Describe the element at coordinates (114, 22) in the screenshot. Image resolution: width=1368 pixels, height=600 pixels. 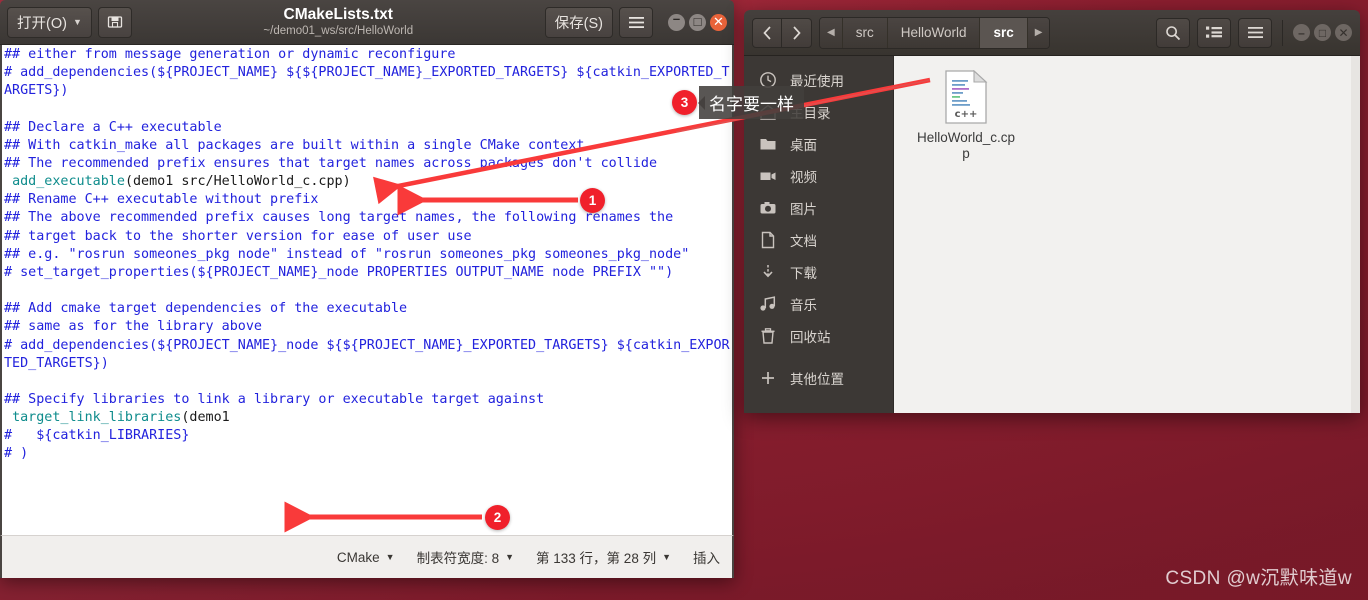
I see `save-as-button` at that location.